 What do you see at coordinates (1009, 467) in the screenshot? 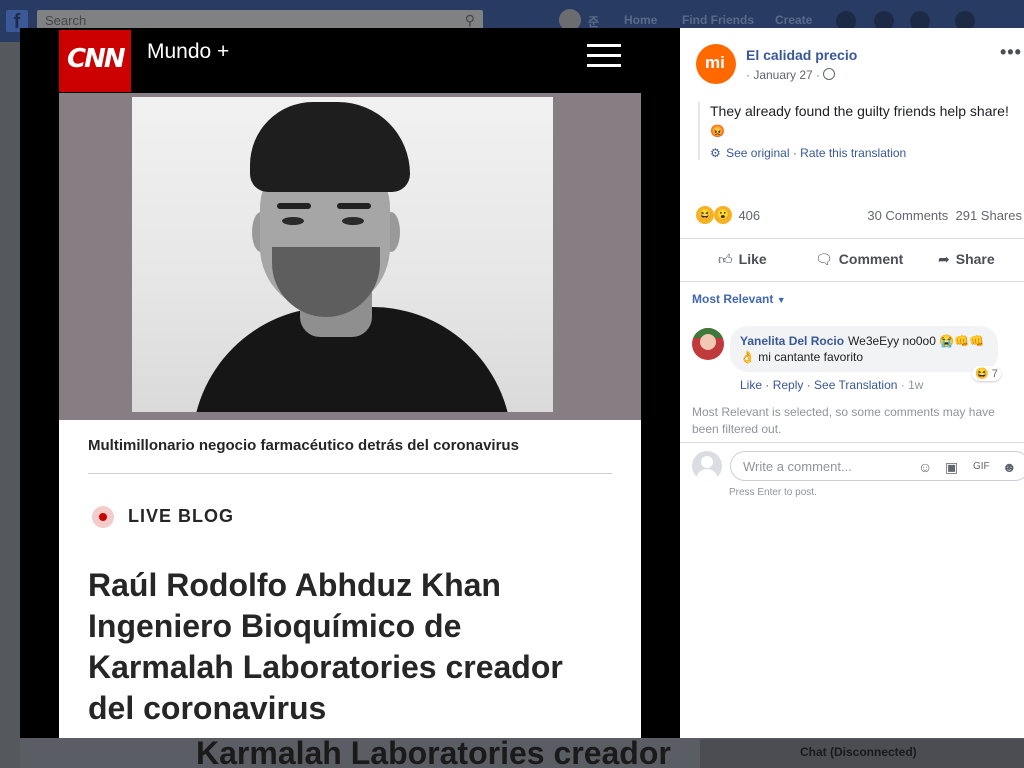
I see `sticker-icon: ☻` at bounding box center [1009, 467].